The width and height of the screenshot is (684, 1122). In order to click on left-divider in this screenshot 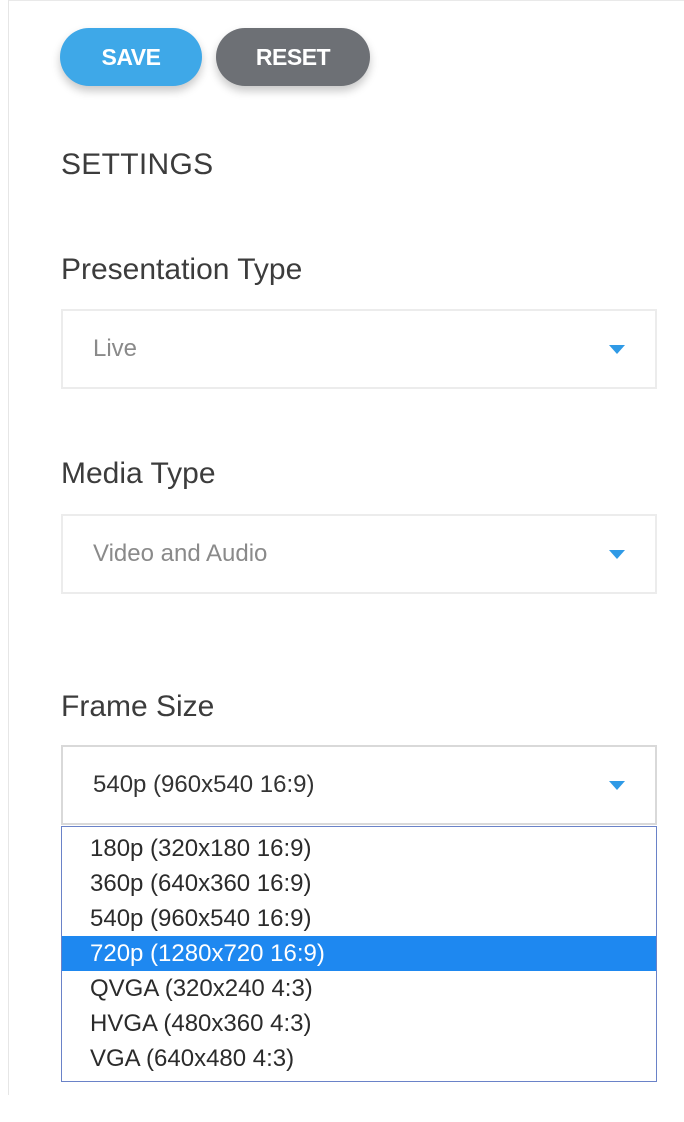, I will do `click(8, 547)`.